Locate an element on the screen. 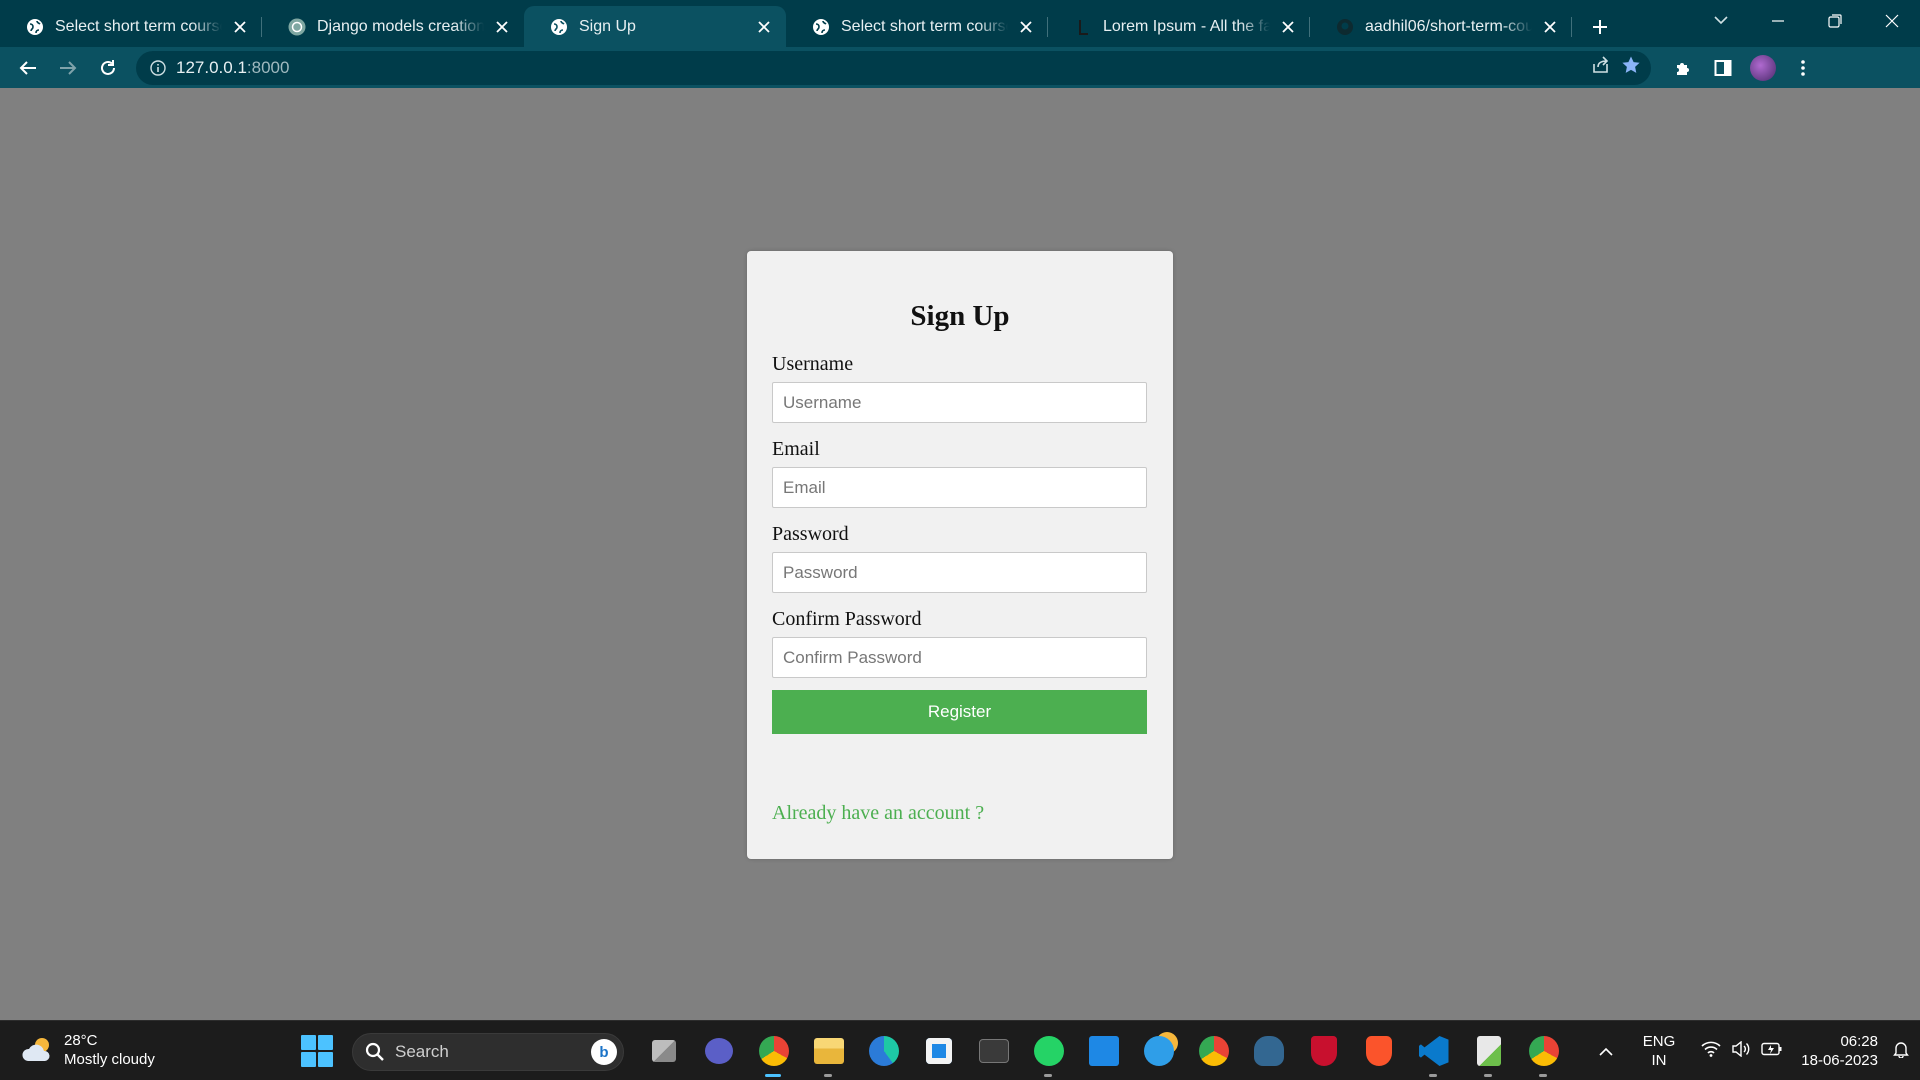 This screenshot has width=1920, height=1080. terminal-icon is located at coordinates (993, 1051).